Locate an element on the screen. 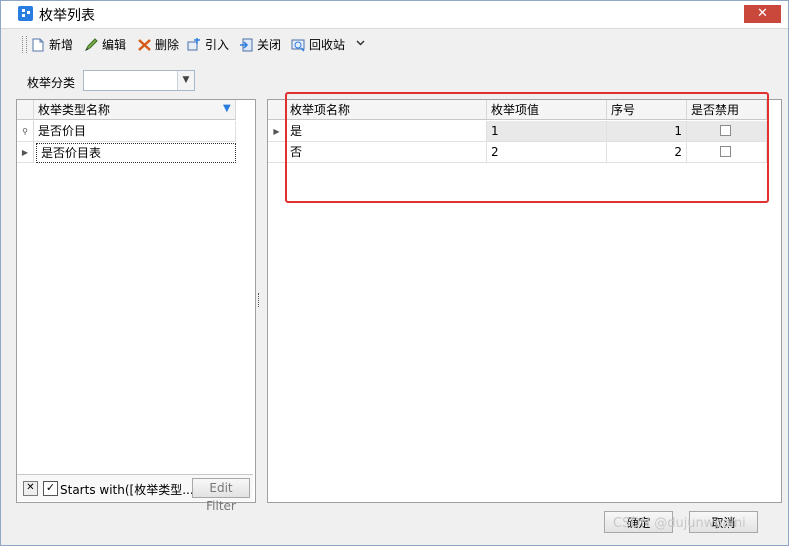 This screenshot has height=546, width=789. delete-button: 删除 is located at coordinates (158, 45).